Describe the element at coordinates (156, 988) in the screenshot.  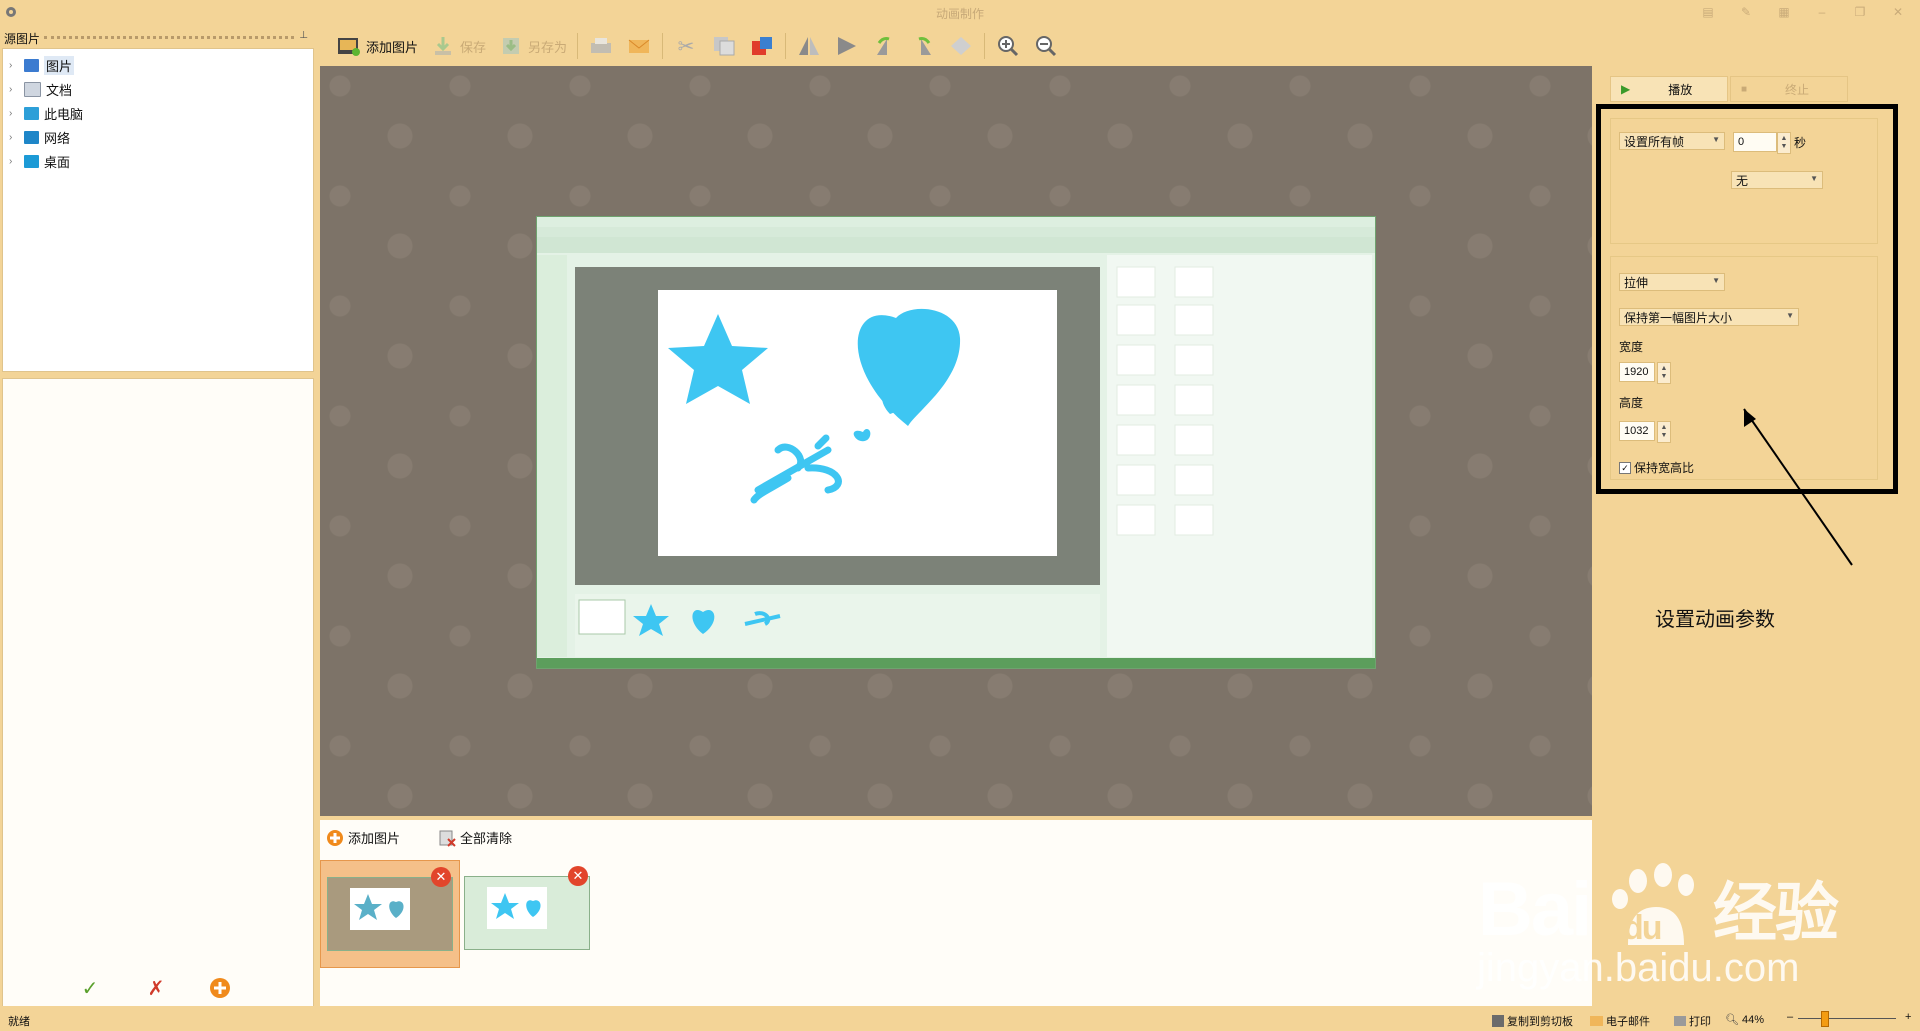
I see `uncheck-icon: ✗` at that location.